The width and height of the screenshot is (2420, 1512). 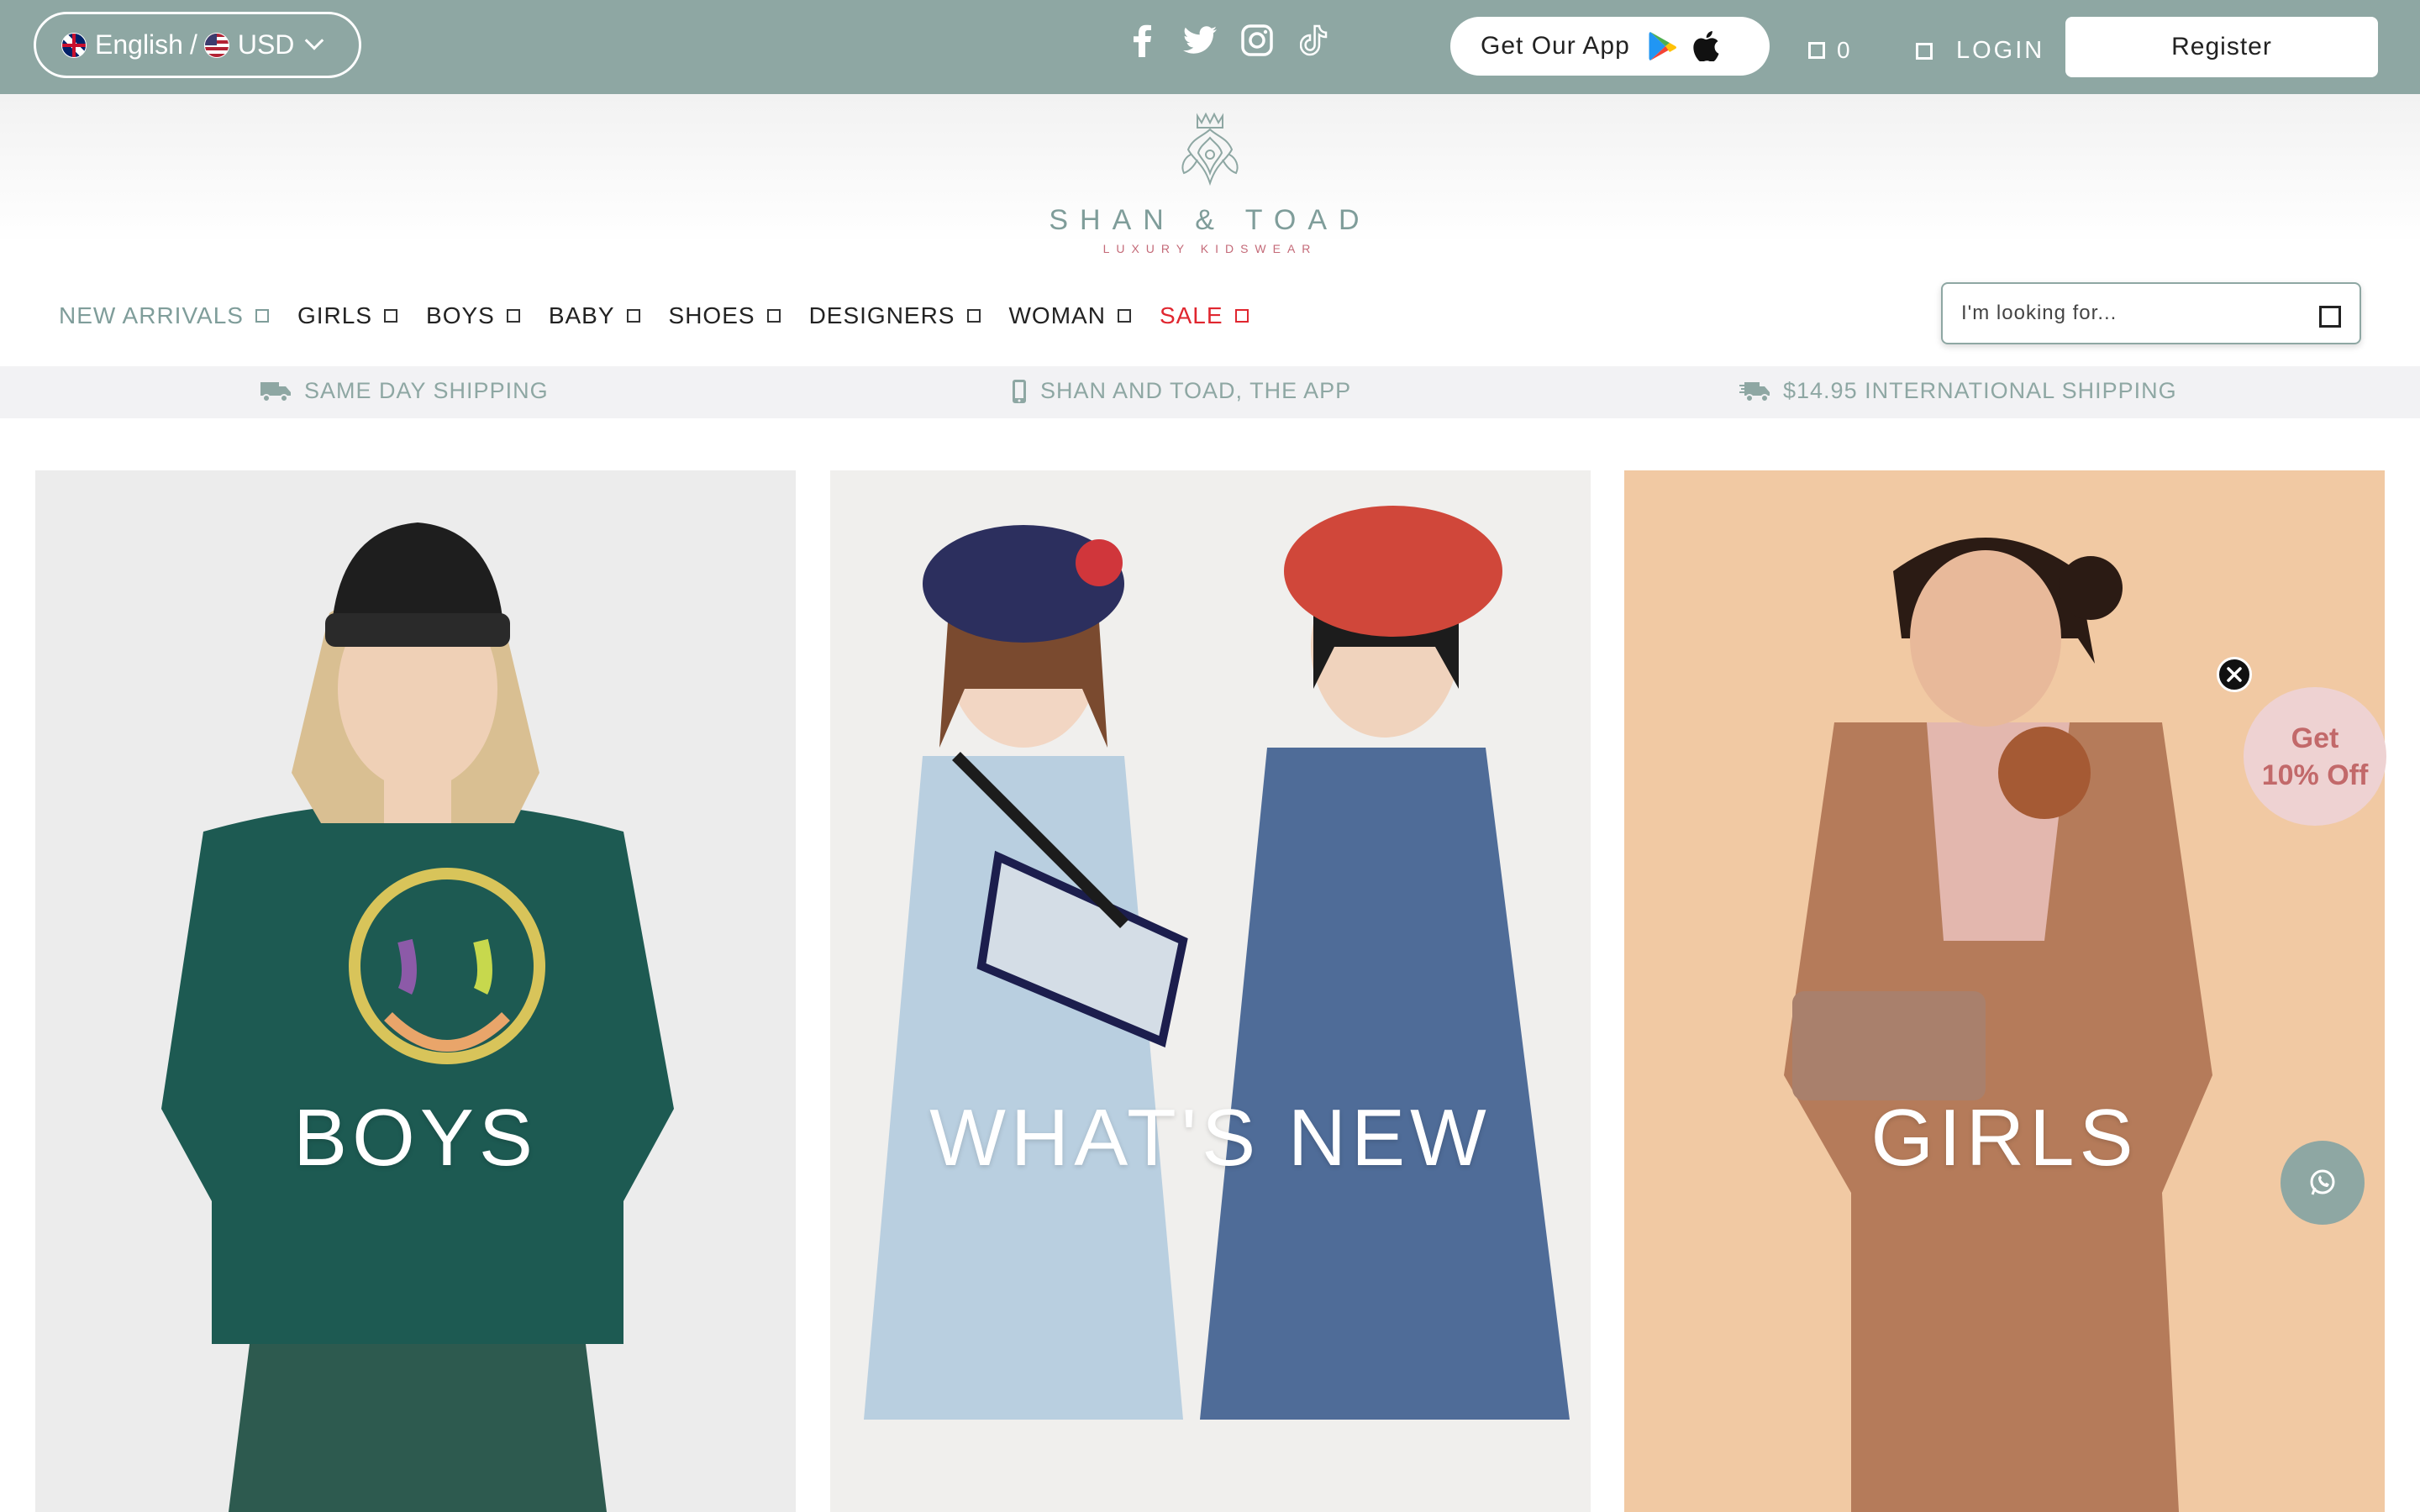 What do you see at coordinates (139, 44) in the screenshot?
I see `language-label: English` at bounding box center [139, 44].